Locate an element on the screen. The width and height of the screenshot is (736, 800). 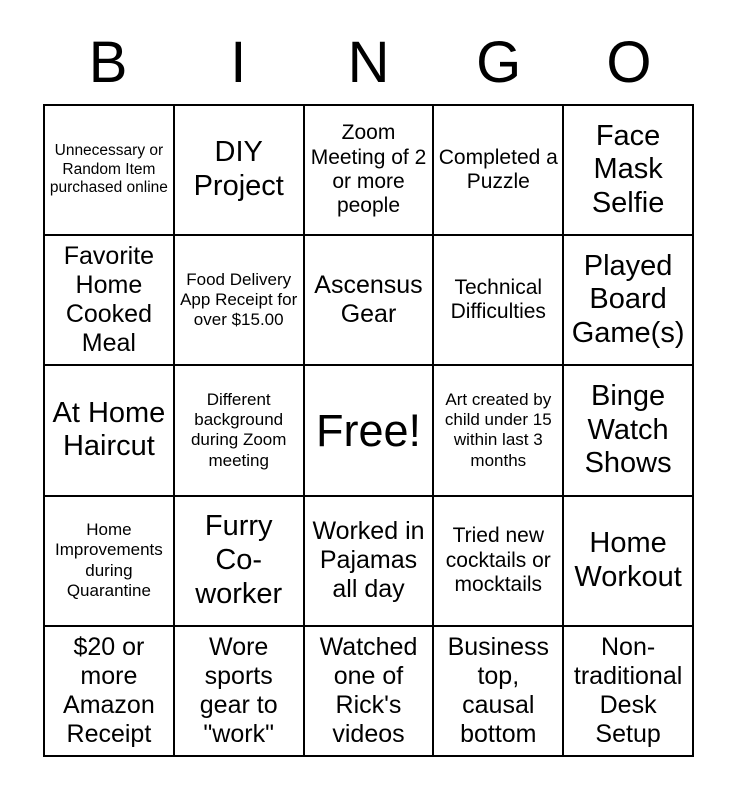
bingo-cell-label: Tried new cocktails or mocktails is located at coordinates (498, 560).